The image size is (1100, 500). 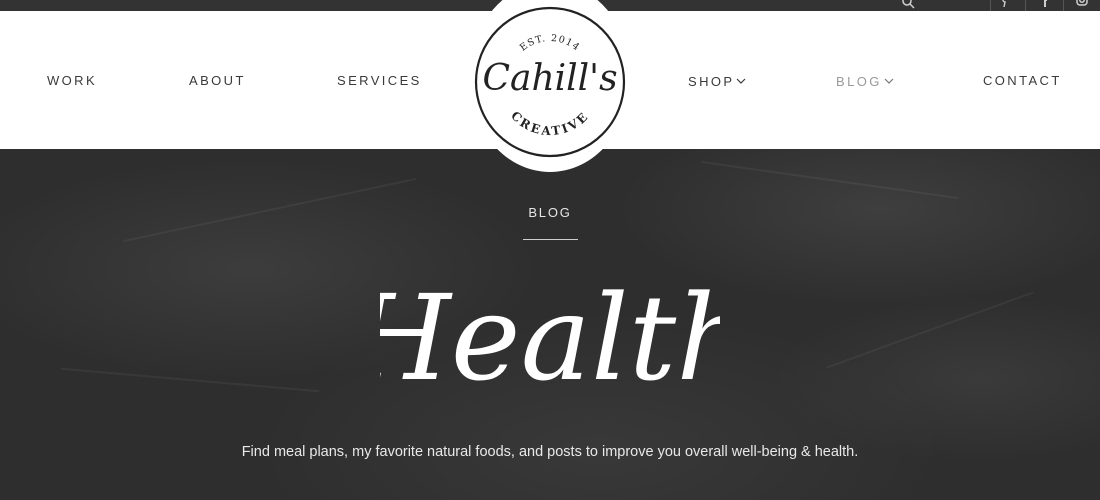 What do you see at coordinates (549, 78) in the screenshot?
I see `logo-name-text: Cahill's` at bounding box center [549, 78].